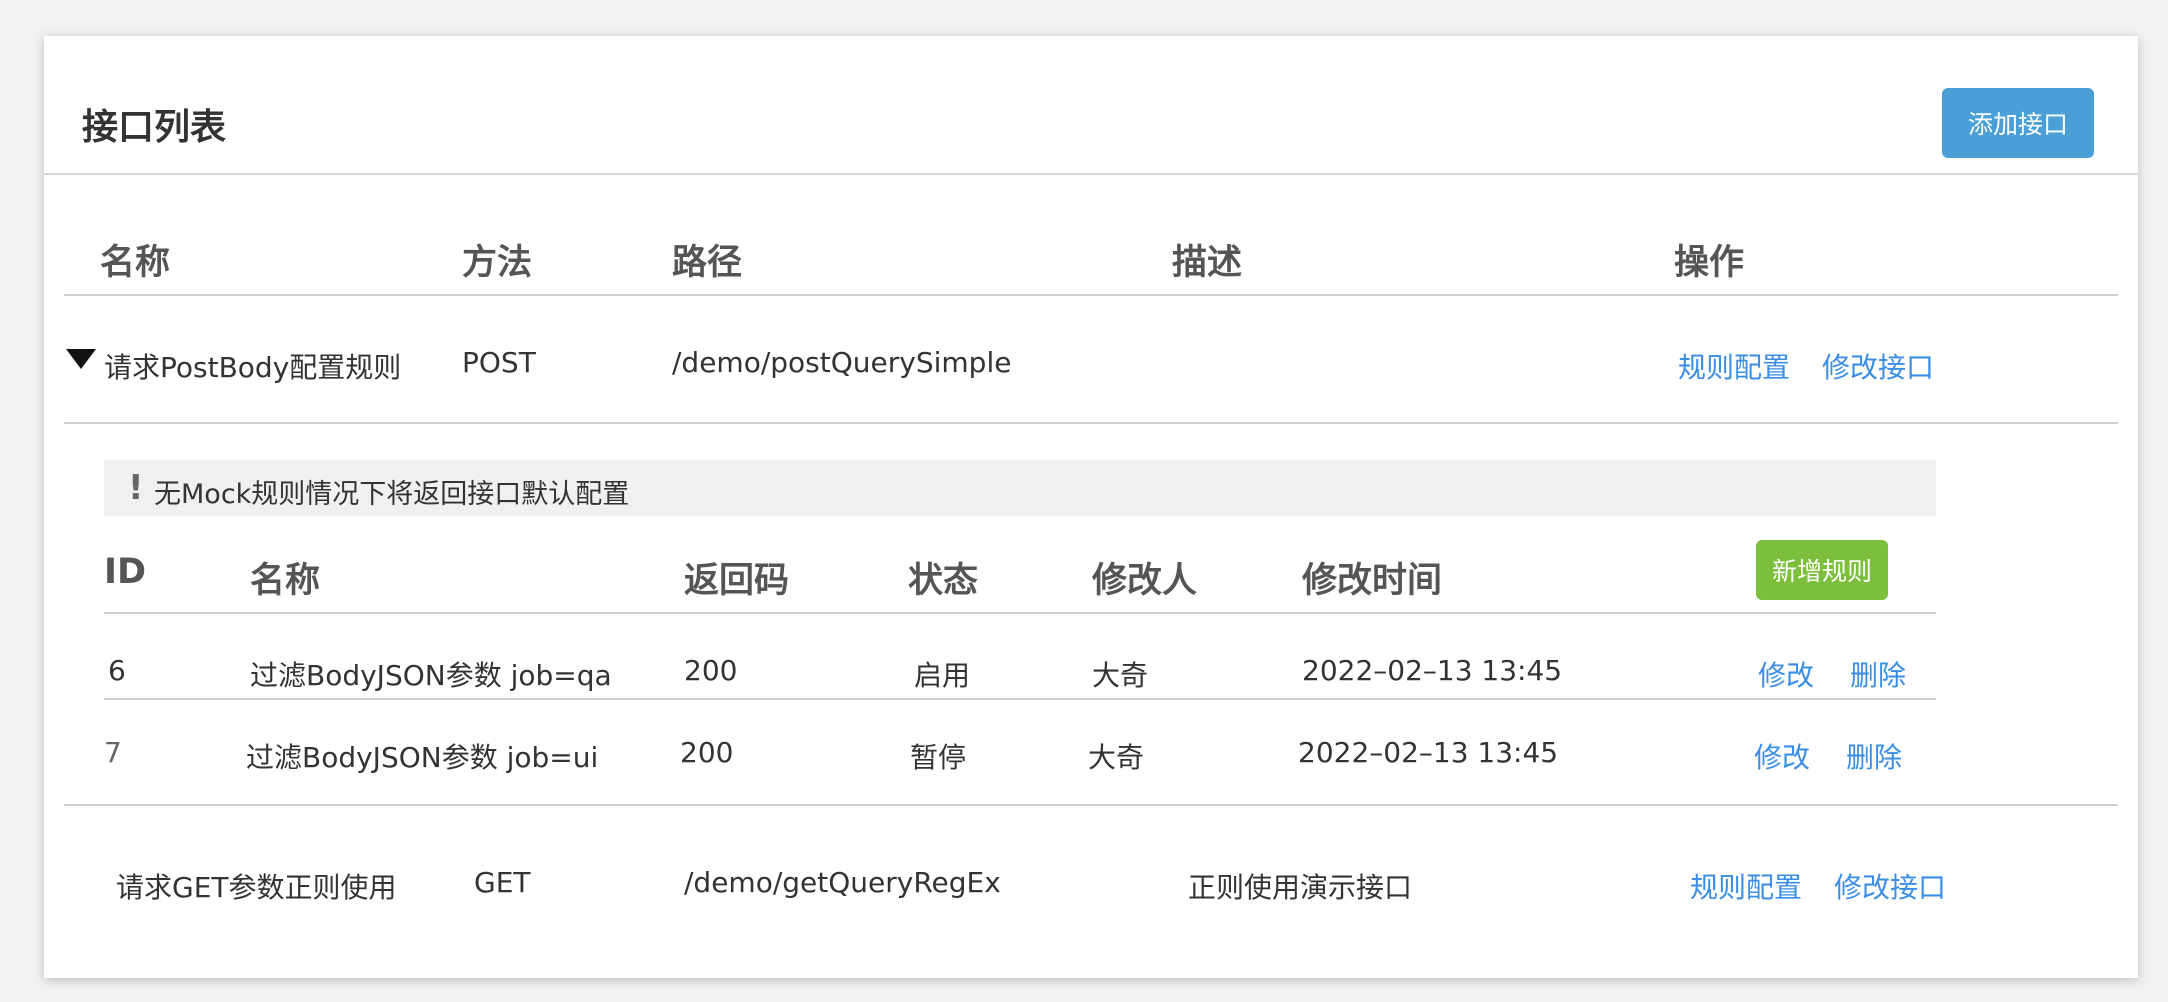  What do you see at coordinates (943, 581) in the screenshot?
I see `rule-col-header-status: 状态` at bounding box center [943, 581].